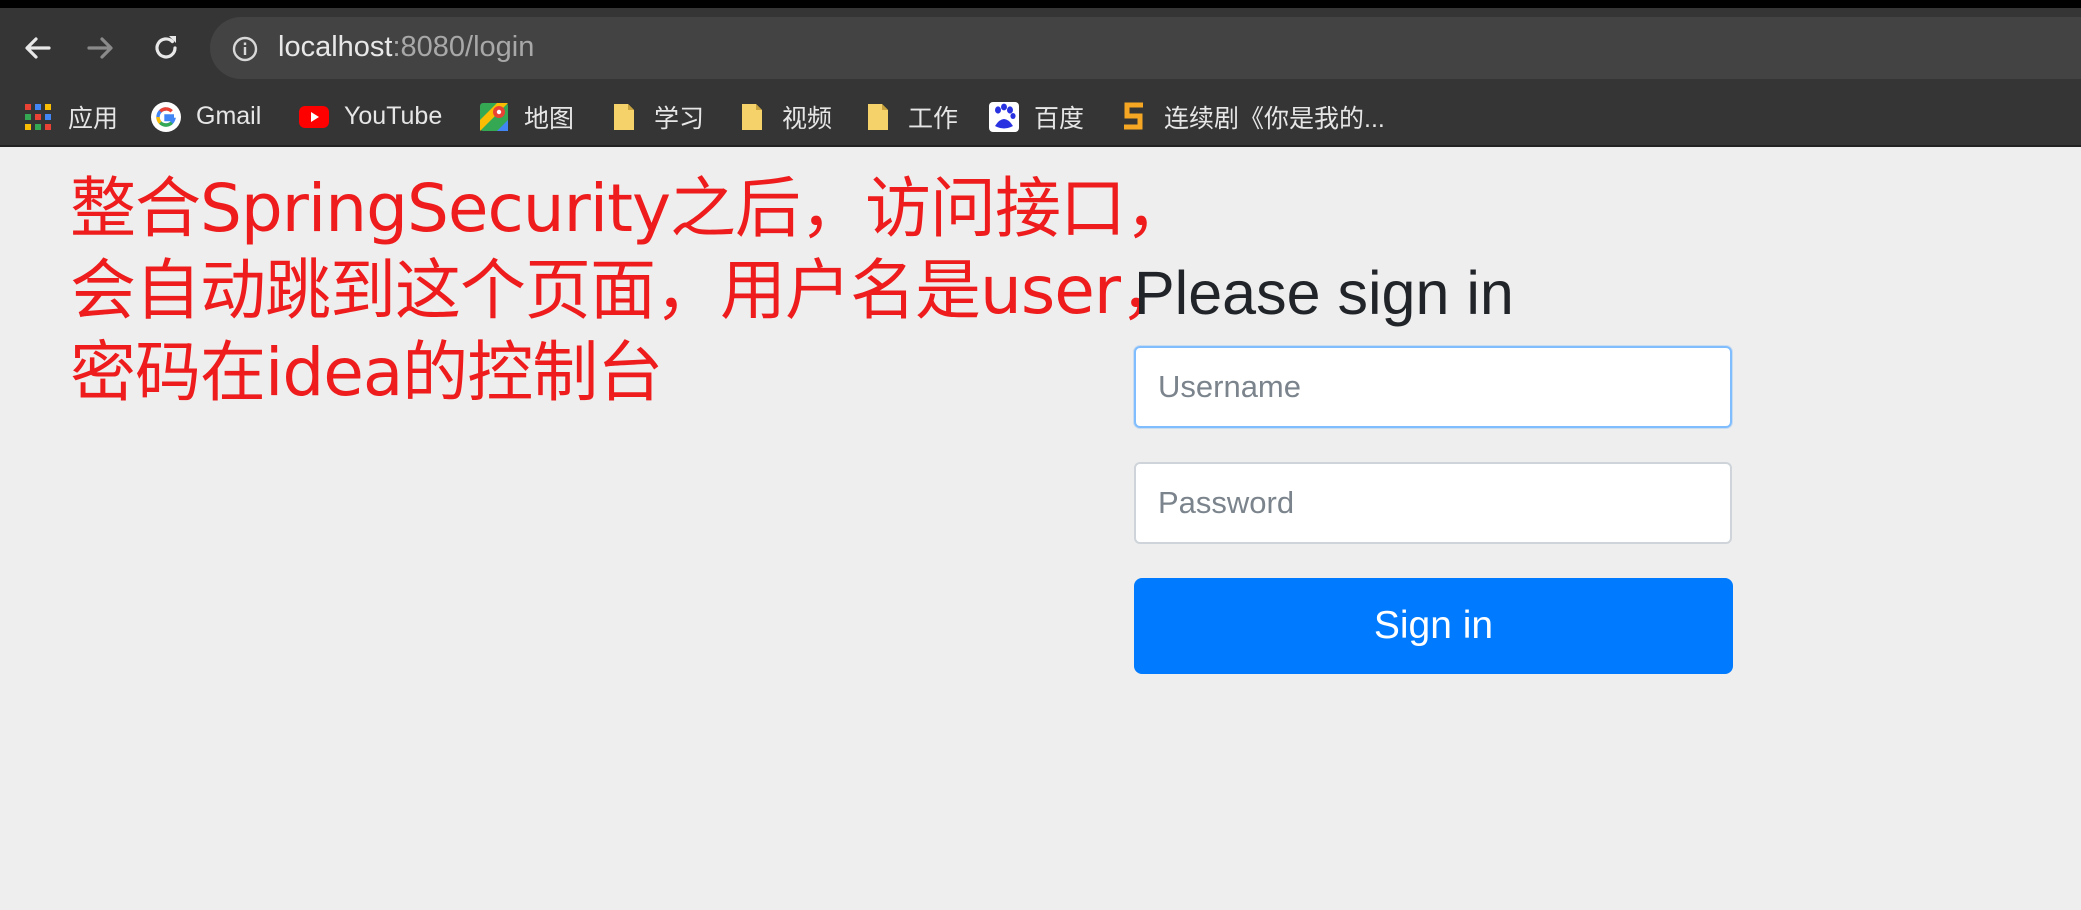 This screenshot has height=910, width=2081. Describe the element at coordinates (549, 118) in the screenshot. I see `bookmark-label: 地图` at that location.